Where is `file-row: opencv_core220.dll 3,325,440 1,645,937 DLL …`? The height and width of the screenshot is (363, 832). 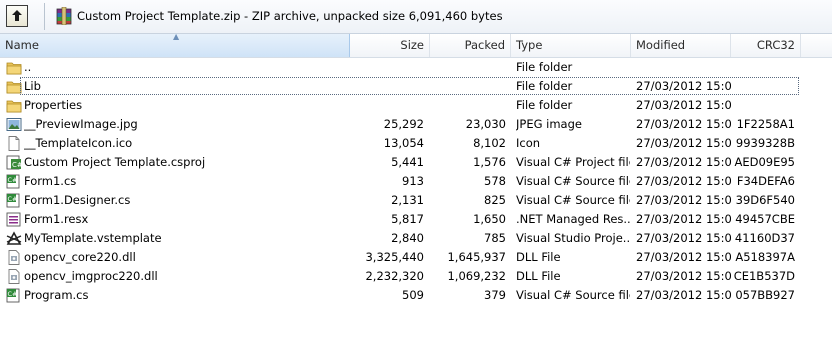 file-row: opencv_core220.dll 3,325,440 1,645,937 DLL … is located at coordinates (416, 257).